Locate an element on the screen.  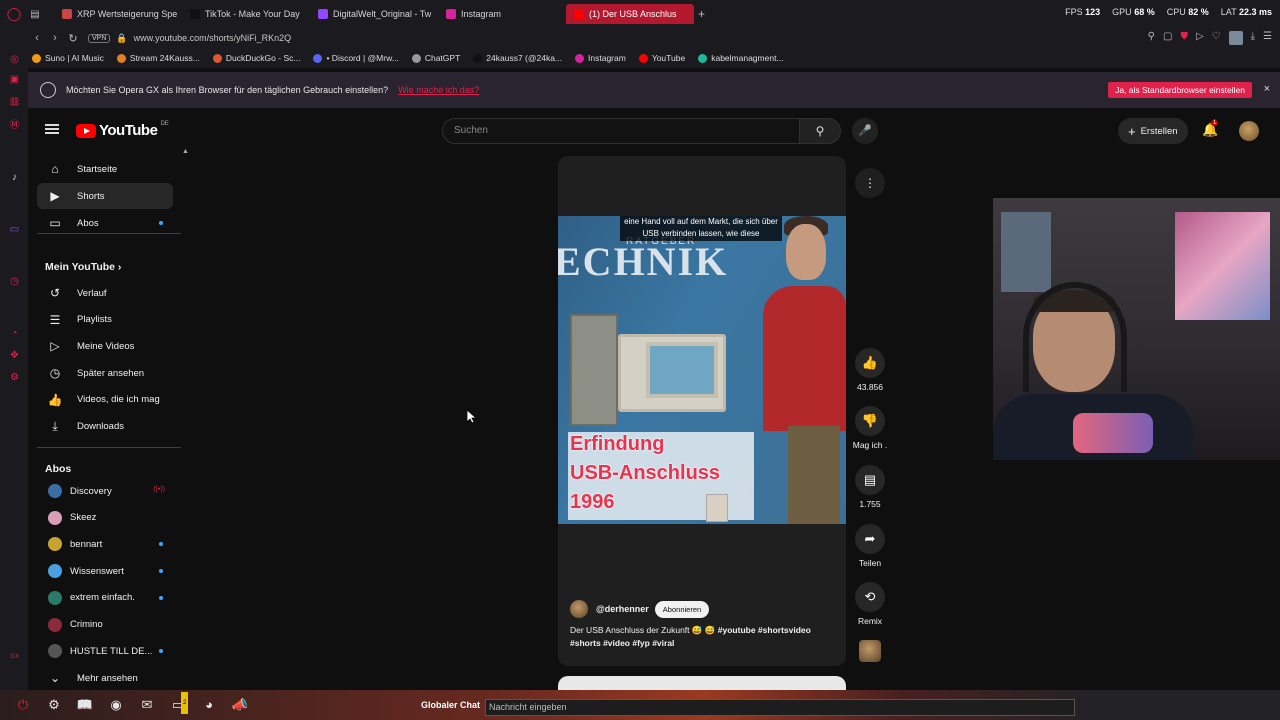
channel-name: @derhenner is located at coordinates (622, 609).